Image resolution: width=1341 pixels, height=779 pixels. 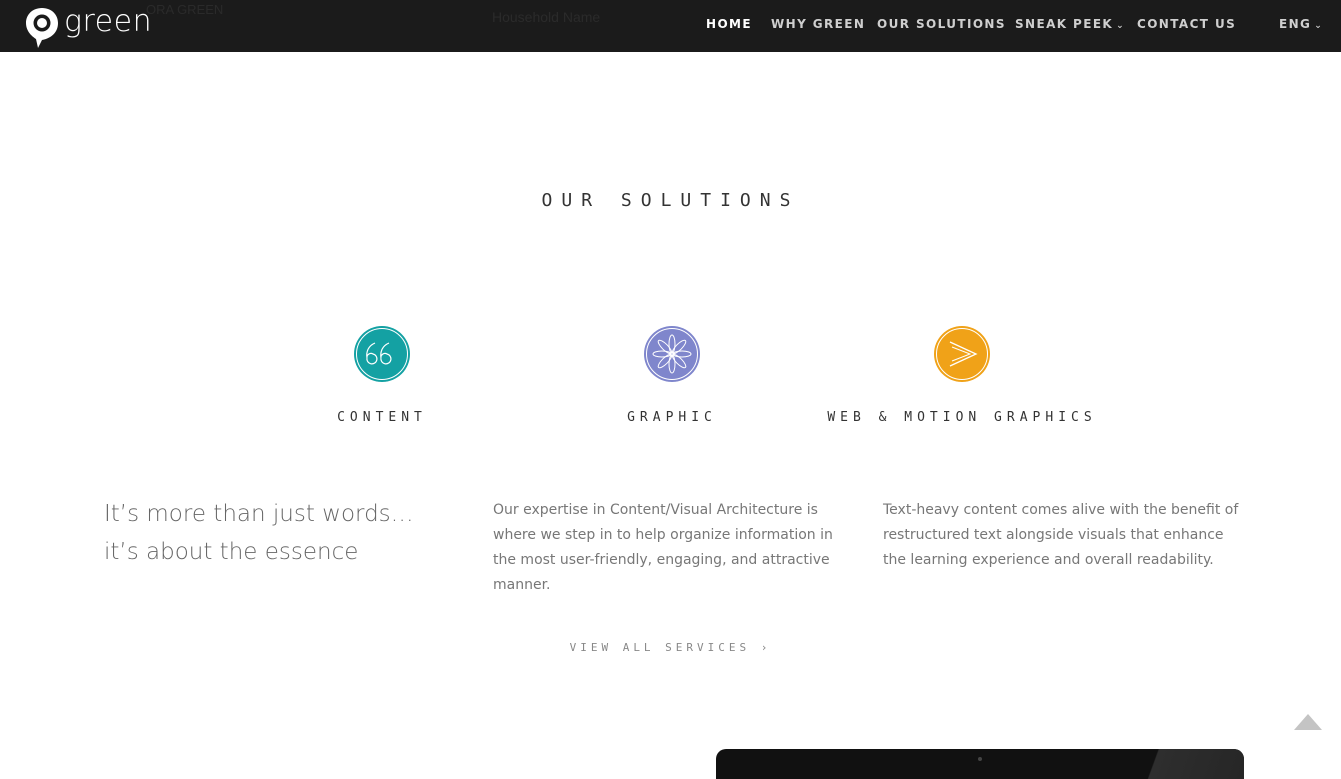 What do you see at coordinates (980, 764) in the screenshot?
I see `device-preview-image` at bounding box center [980, 764].